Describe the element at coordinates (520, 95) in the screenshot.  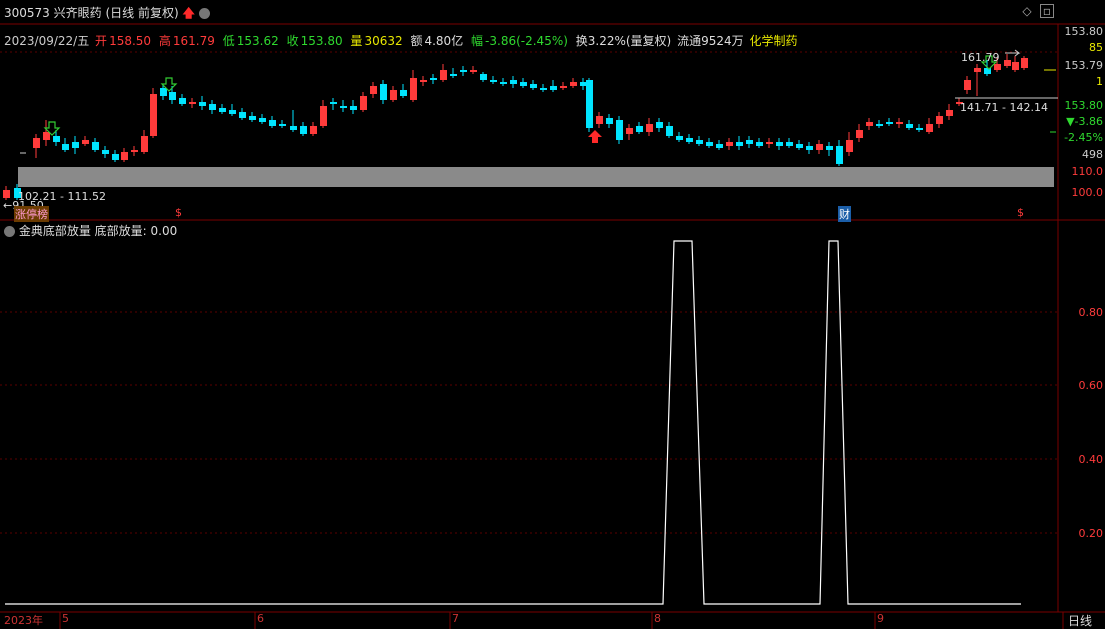
I see `buy-arrow-icon` at that location.